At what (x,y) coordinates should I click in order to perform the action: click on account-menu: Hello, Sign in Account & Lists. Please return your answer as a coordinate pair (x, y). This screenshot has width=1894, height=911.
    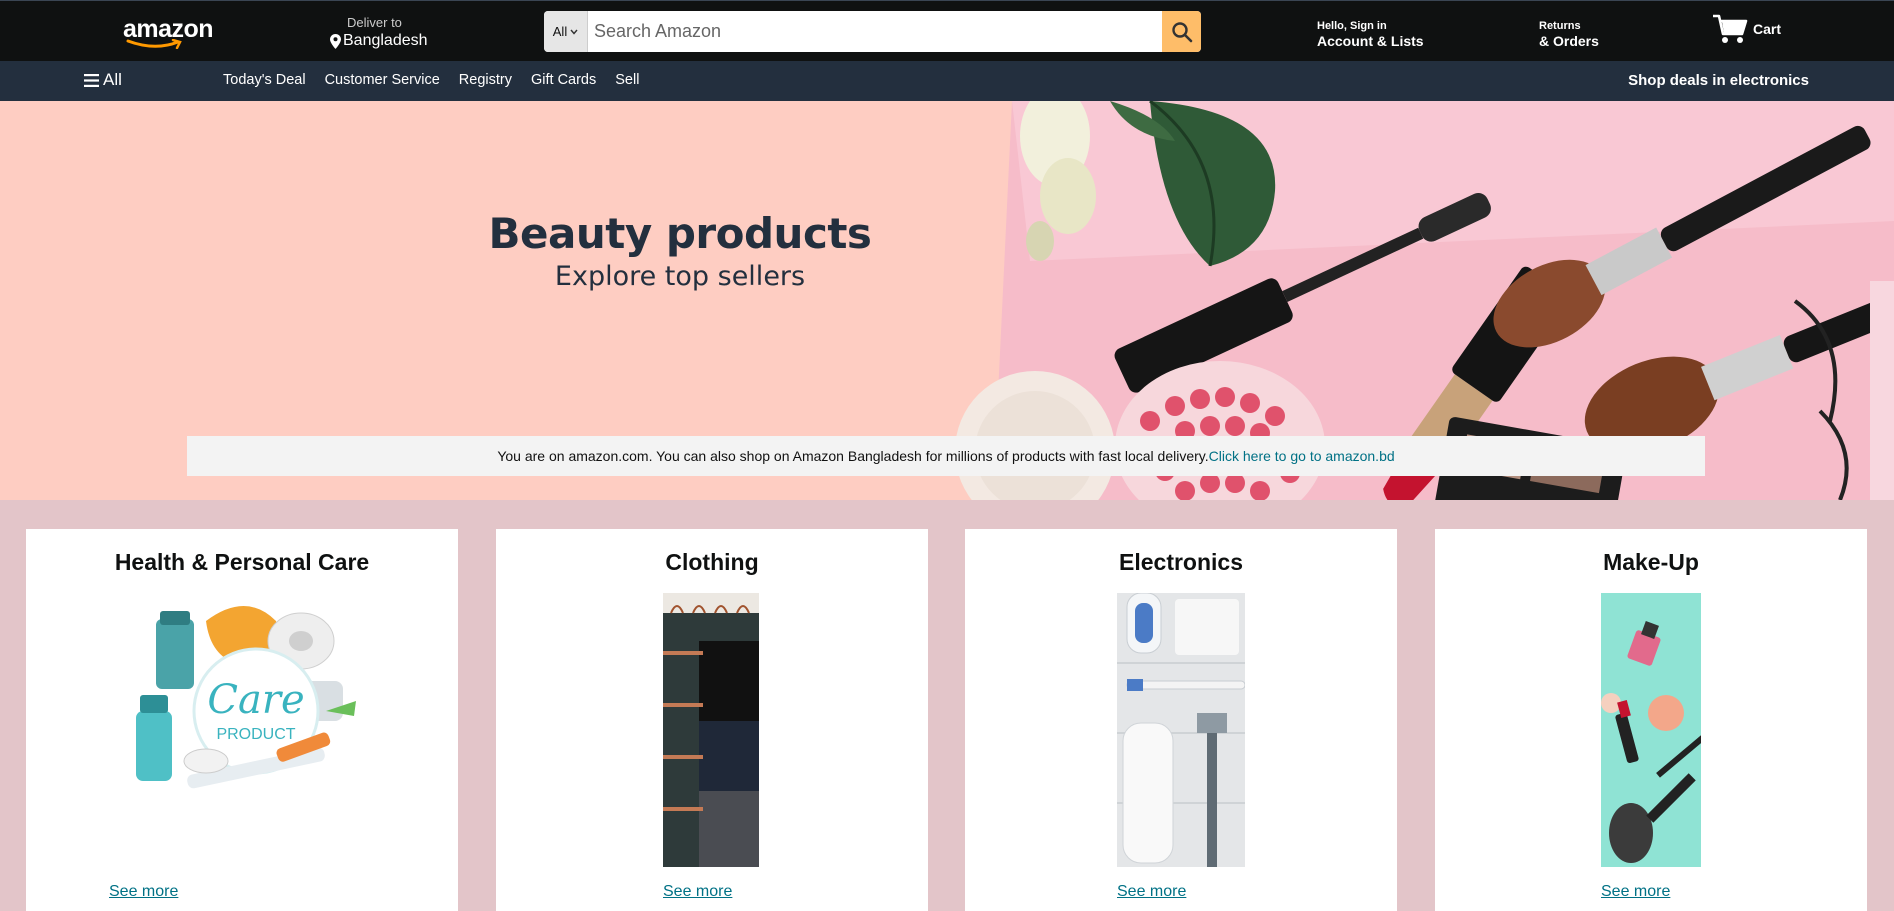
    Looking at the image, I should click on (1370, 34).